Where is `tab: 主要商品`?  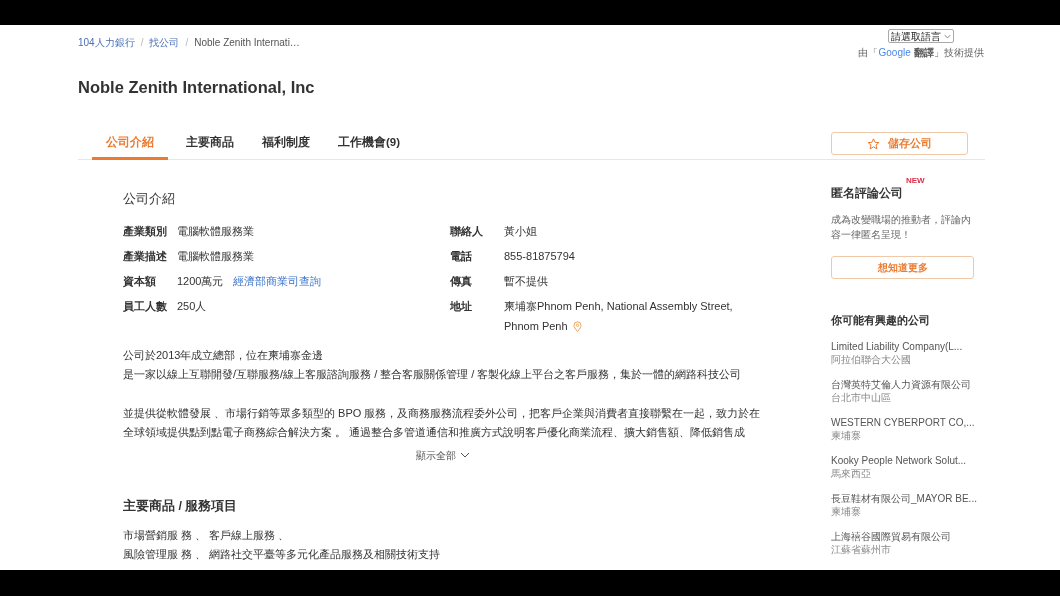
tab: 主要商品 is located at coordinates (210, 140).